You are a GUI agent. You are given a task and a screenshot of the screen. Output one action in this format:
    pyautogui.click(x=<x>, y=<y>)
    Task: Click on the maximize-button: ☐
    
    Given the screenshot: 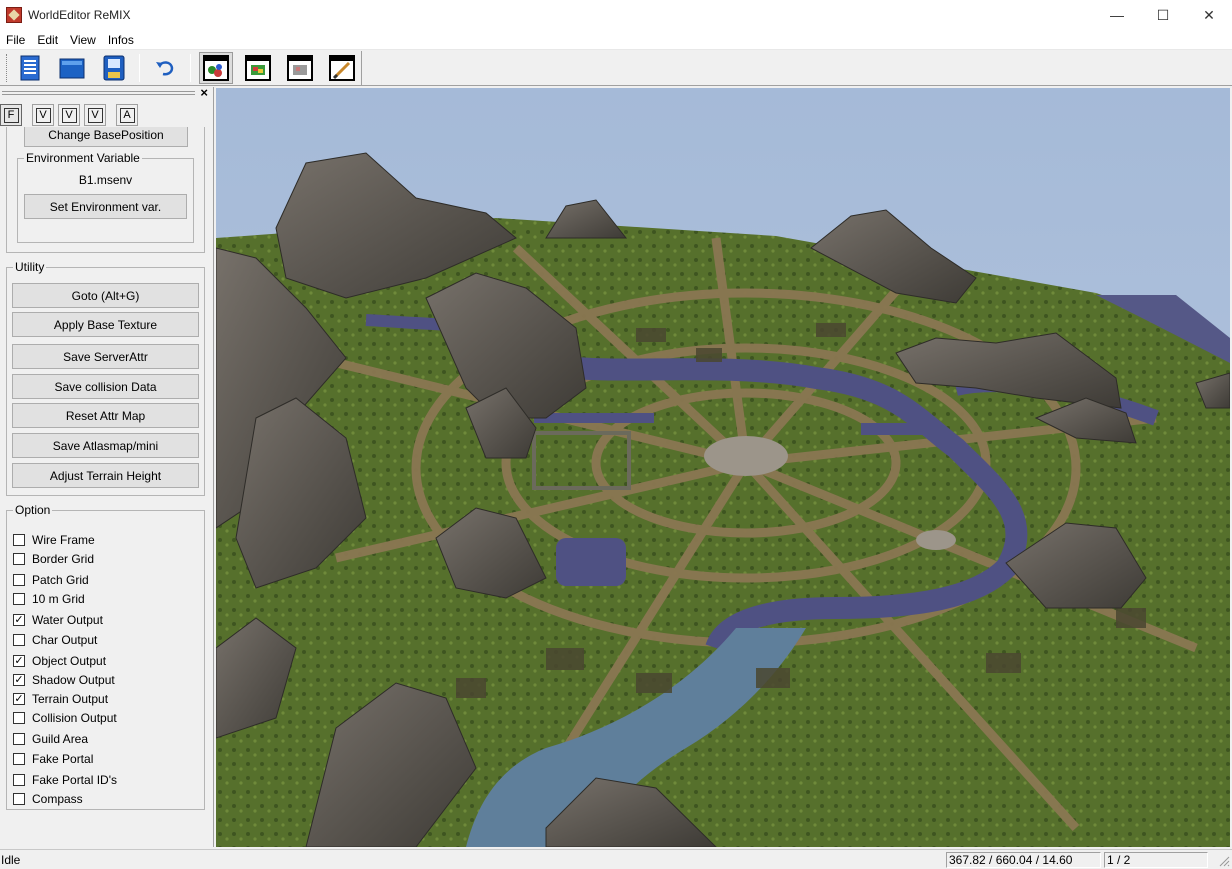 What is the action you would take?
    pyautogui.click(x=1163, y=15)
    